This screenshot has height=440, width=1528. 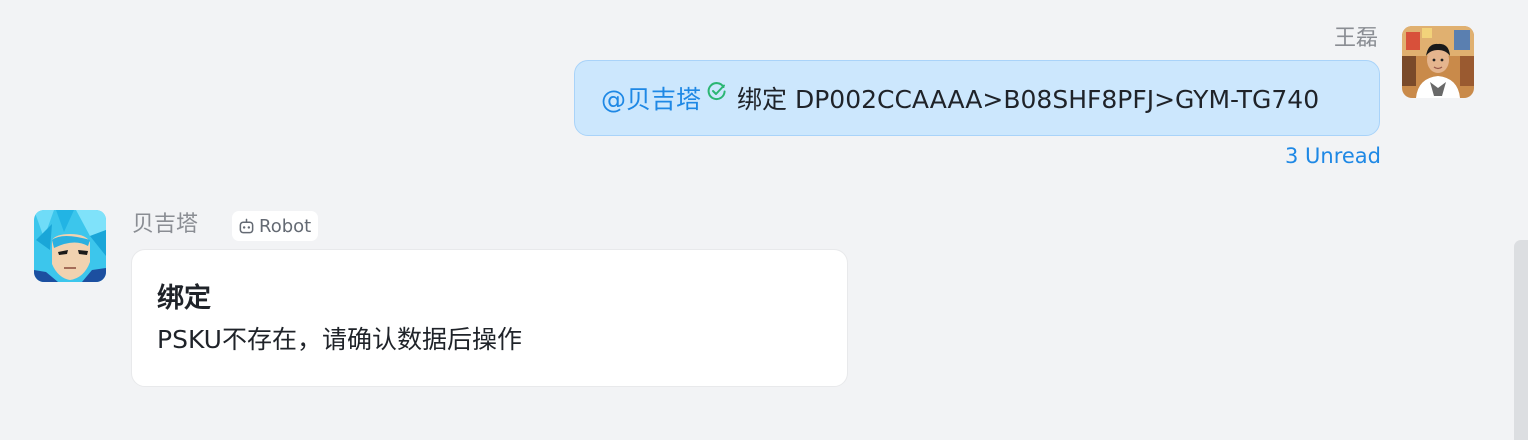 What do you see at coordinates (1028, 99) in the screenshot?
I see `outgoing-message-text: 绑定 DP002CCAAAA>B08SHF8PFJ>GYM-TG740` at bounding box center [1028, 99].